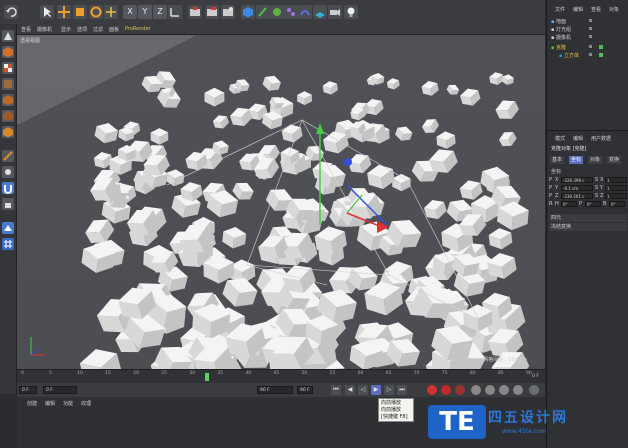  Describe the element at coordinates (432, 390) in the screenshot. I see `record-keys-icon` at that location.